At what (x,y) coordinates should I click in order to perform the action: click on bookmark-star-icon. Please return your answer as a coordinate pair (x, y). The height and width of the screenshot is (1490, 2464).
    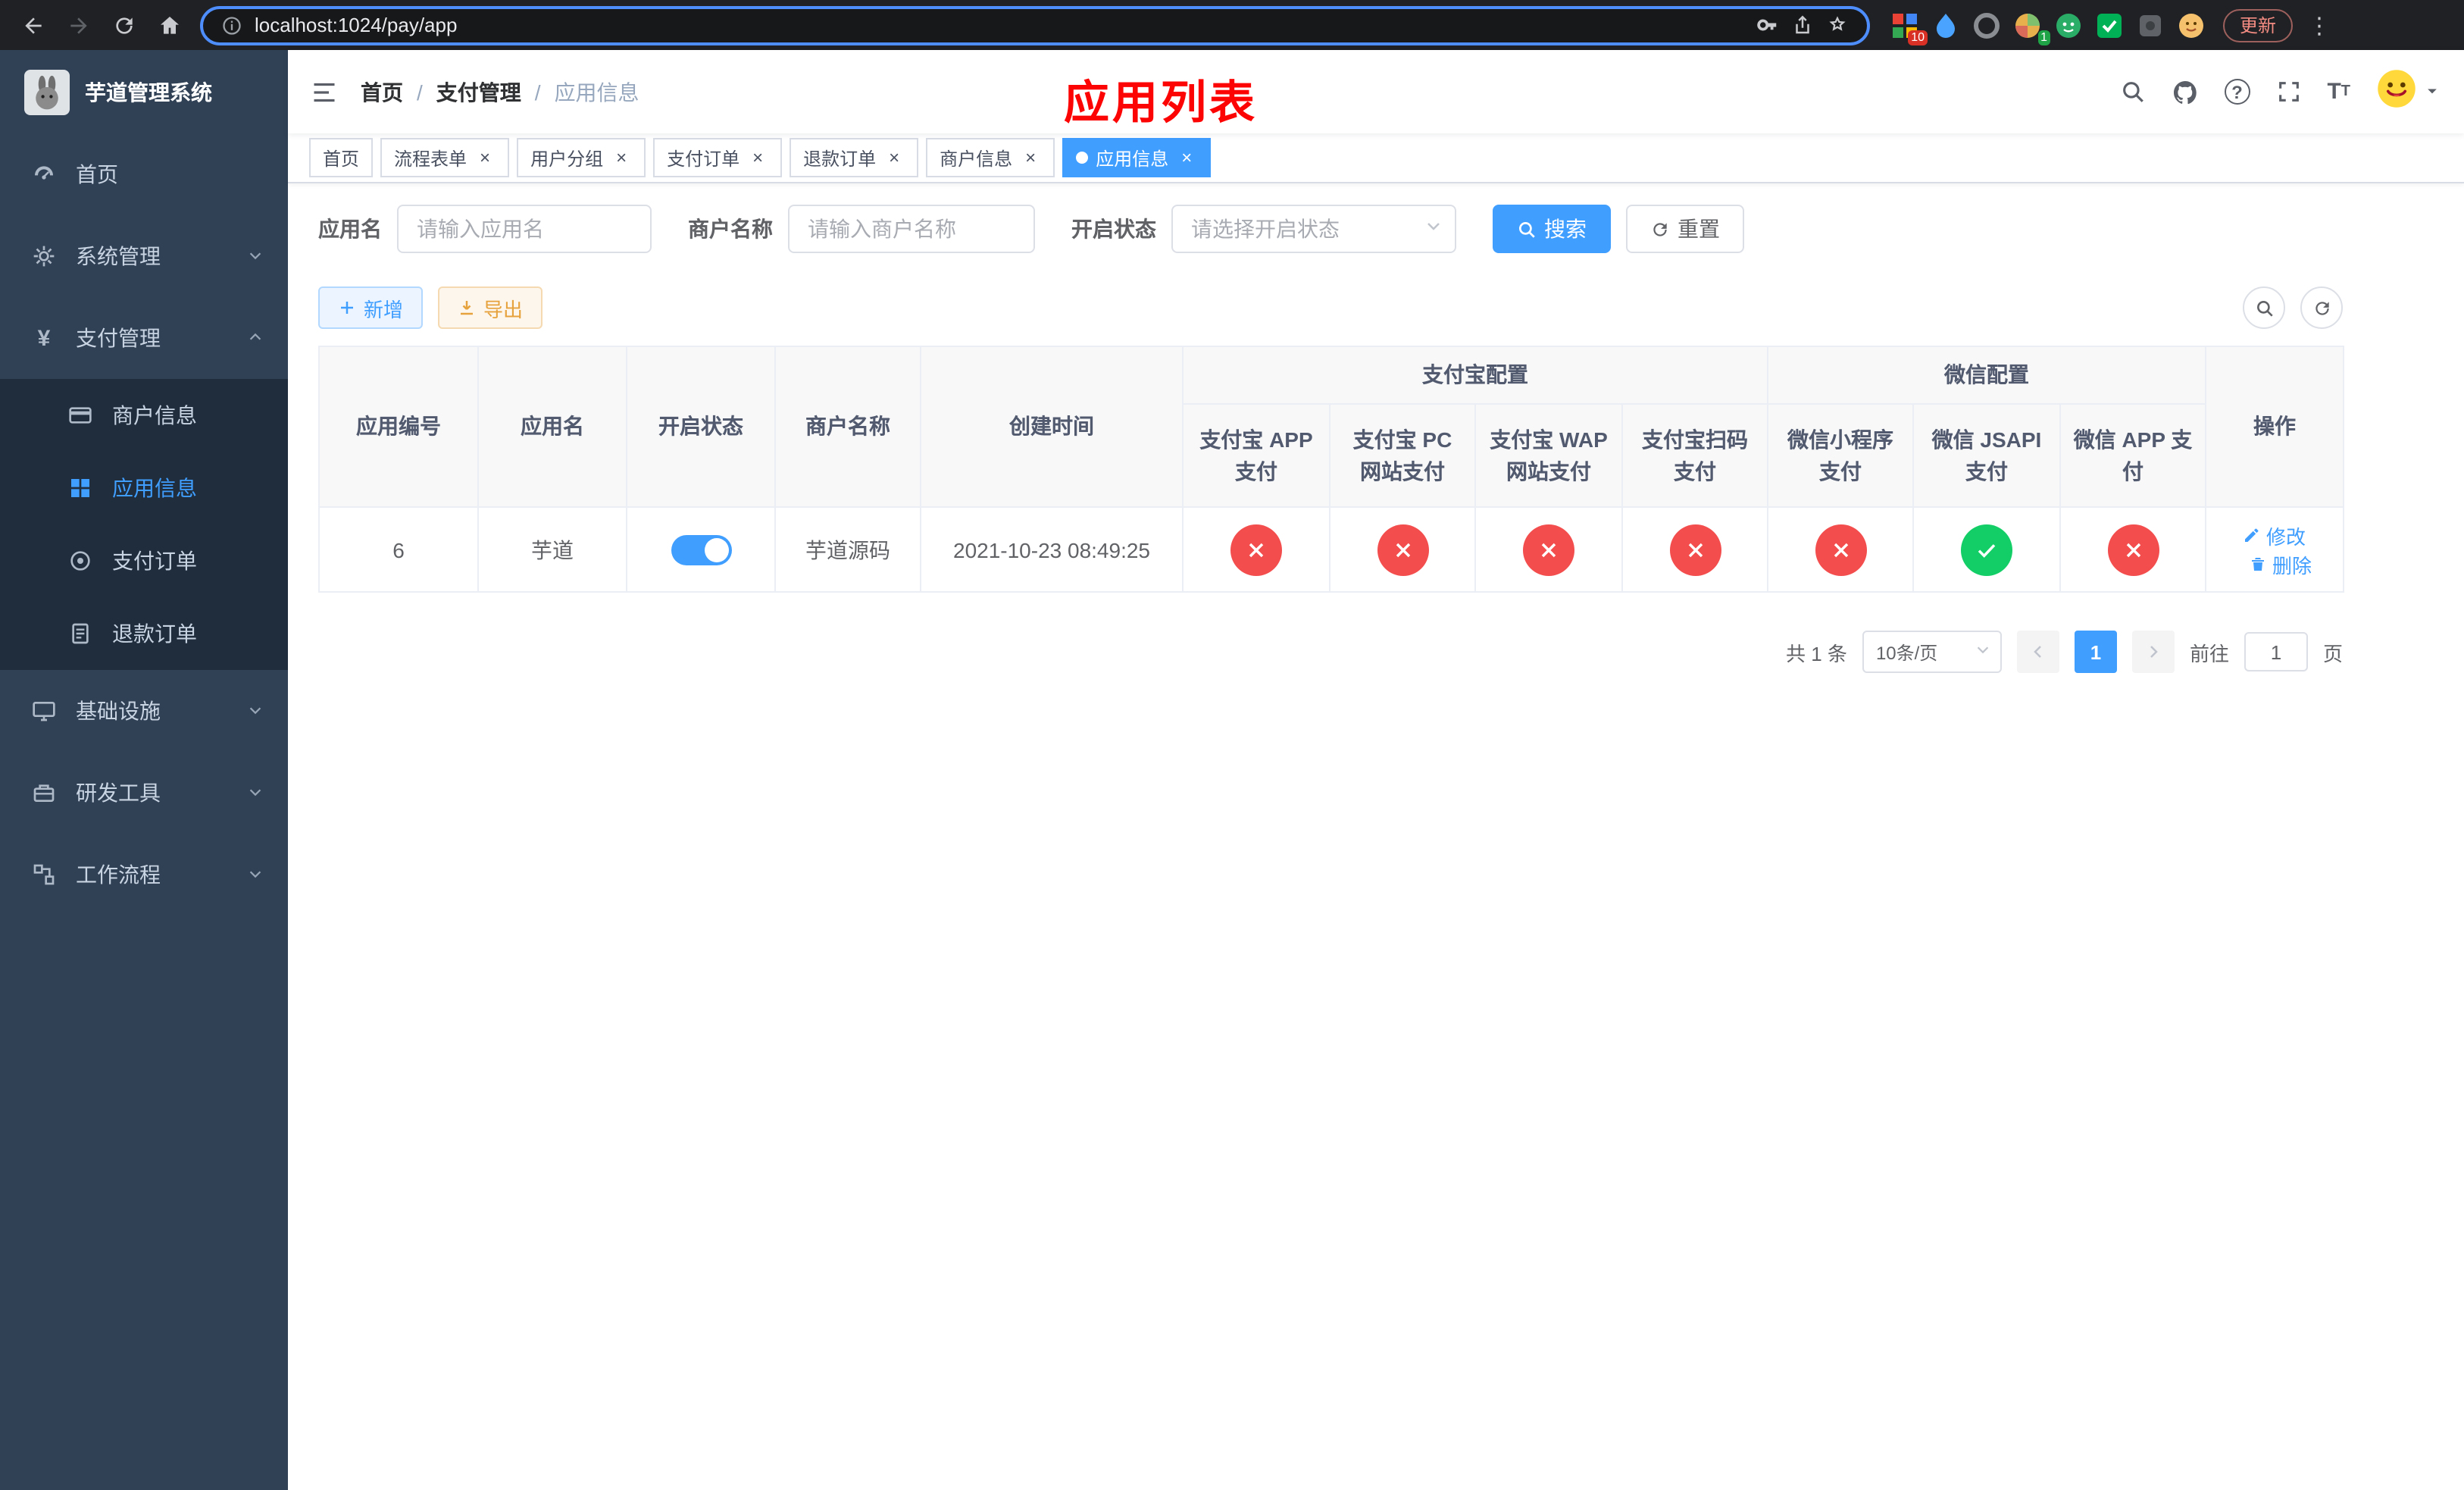
    Looking at the image, I should click on (1837, 25).